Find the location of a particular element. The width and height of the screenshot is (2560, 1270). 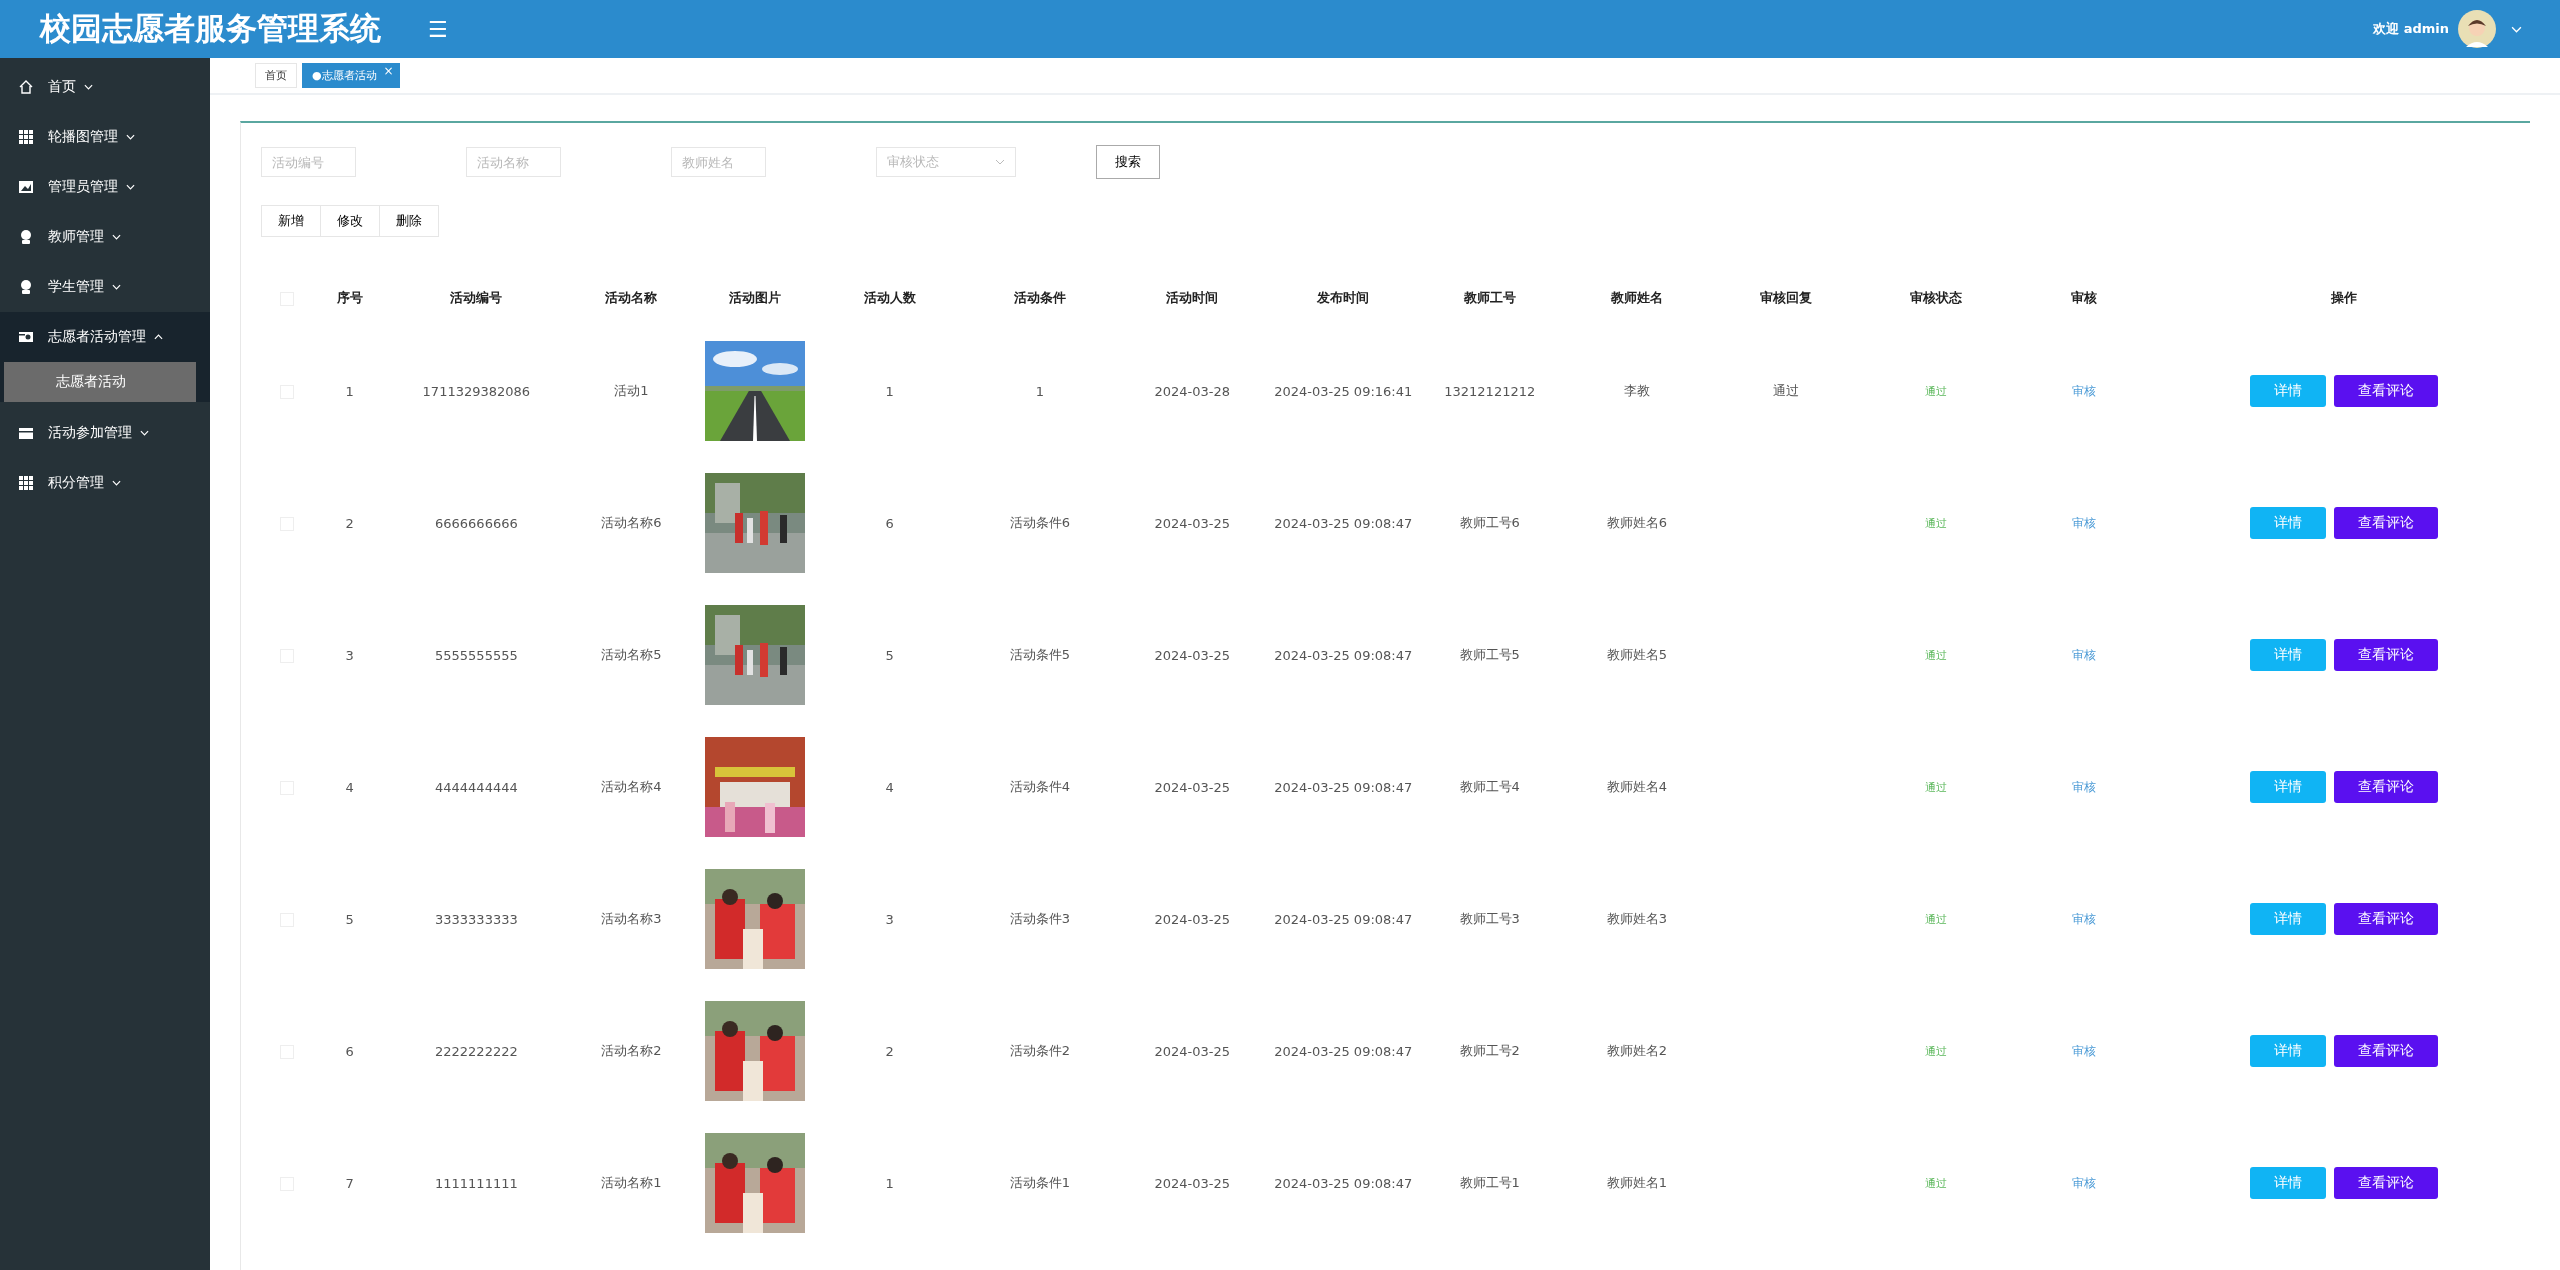

table-cell: 教师工号3 is located at coordinates (1489, 918).